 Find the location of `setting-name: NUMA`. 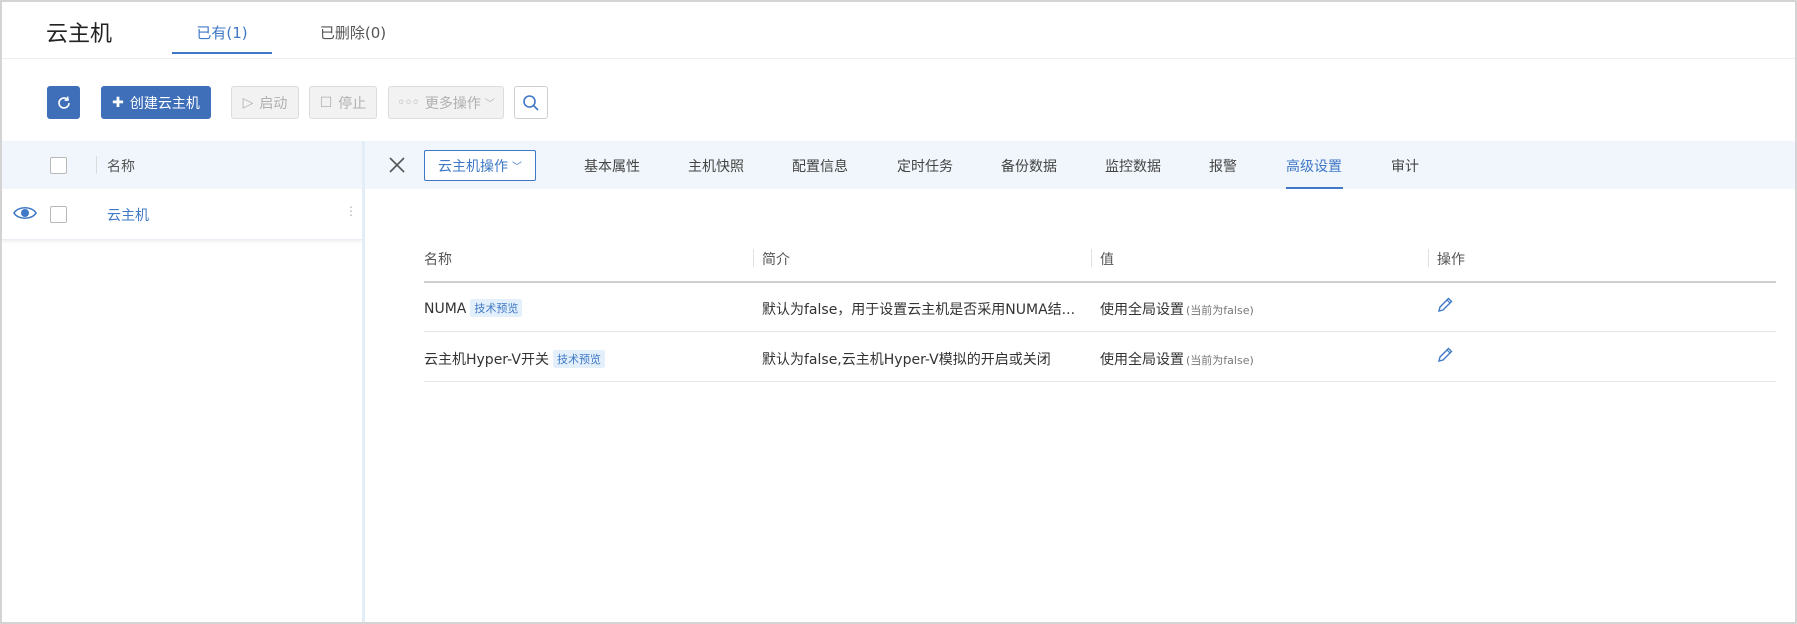

setting-name: NUMA is located at coordinates (445, 309).